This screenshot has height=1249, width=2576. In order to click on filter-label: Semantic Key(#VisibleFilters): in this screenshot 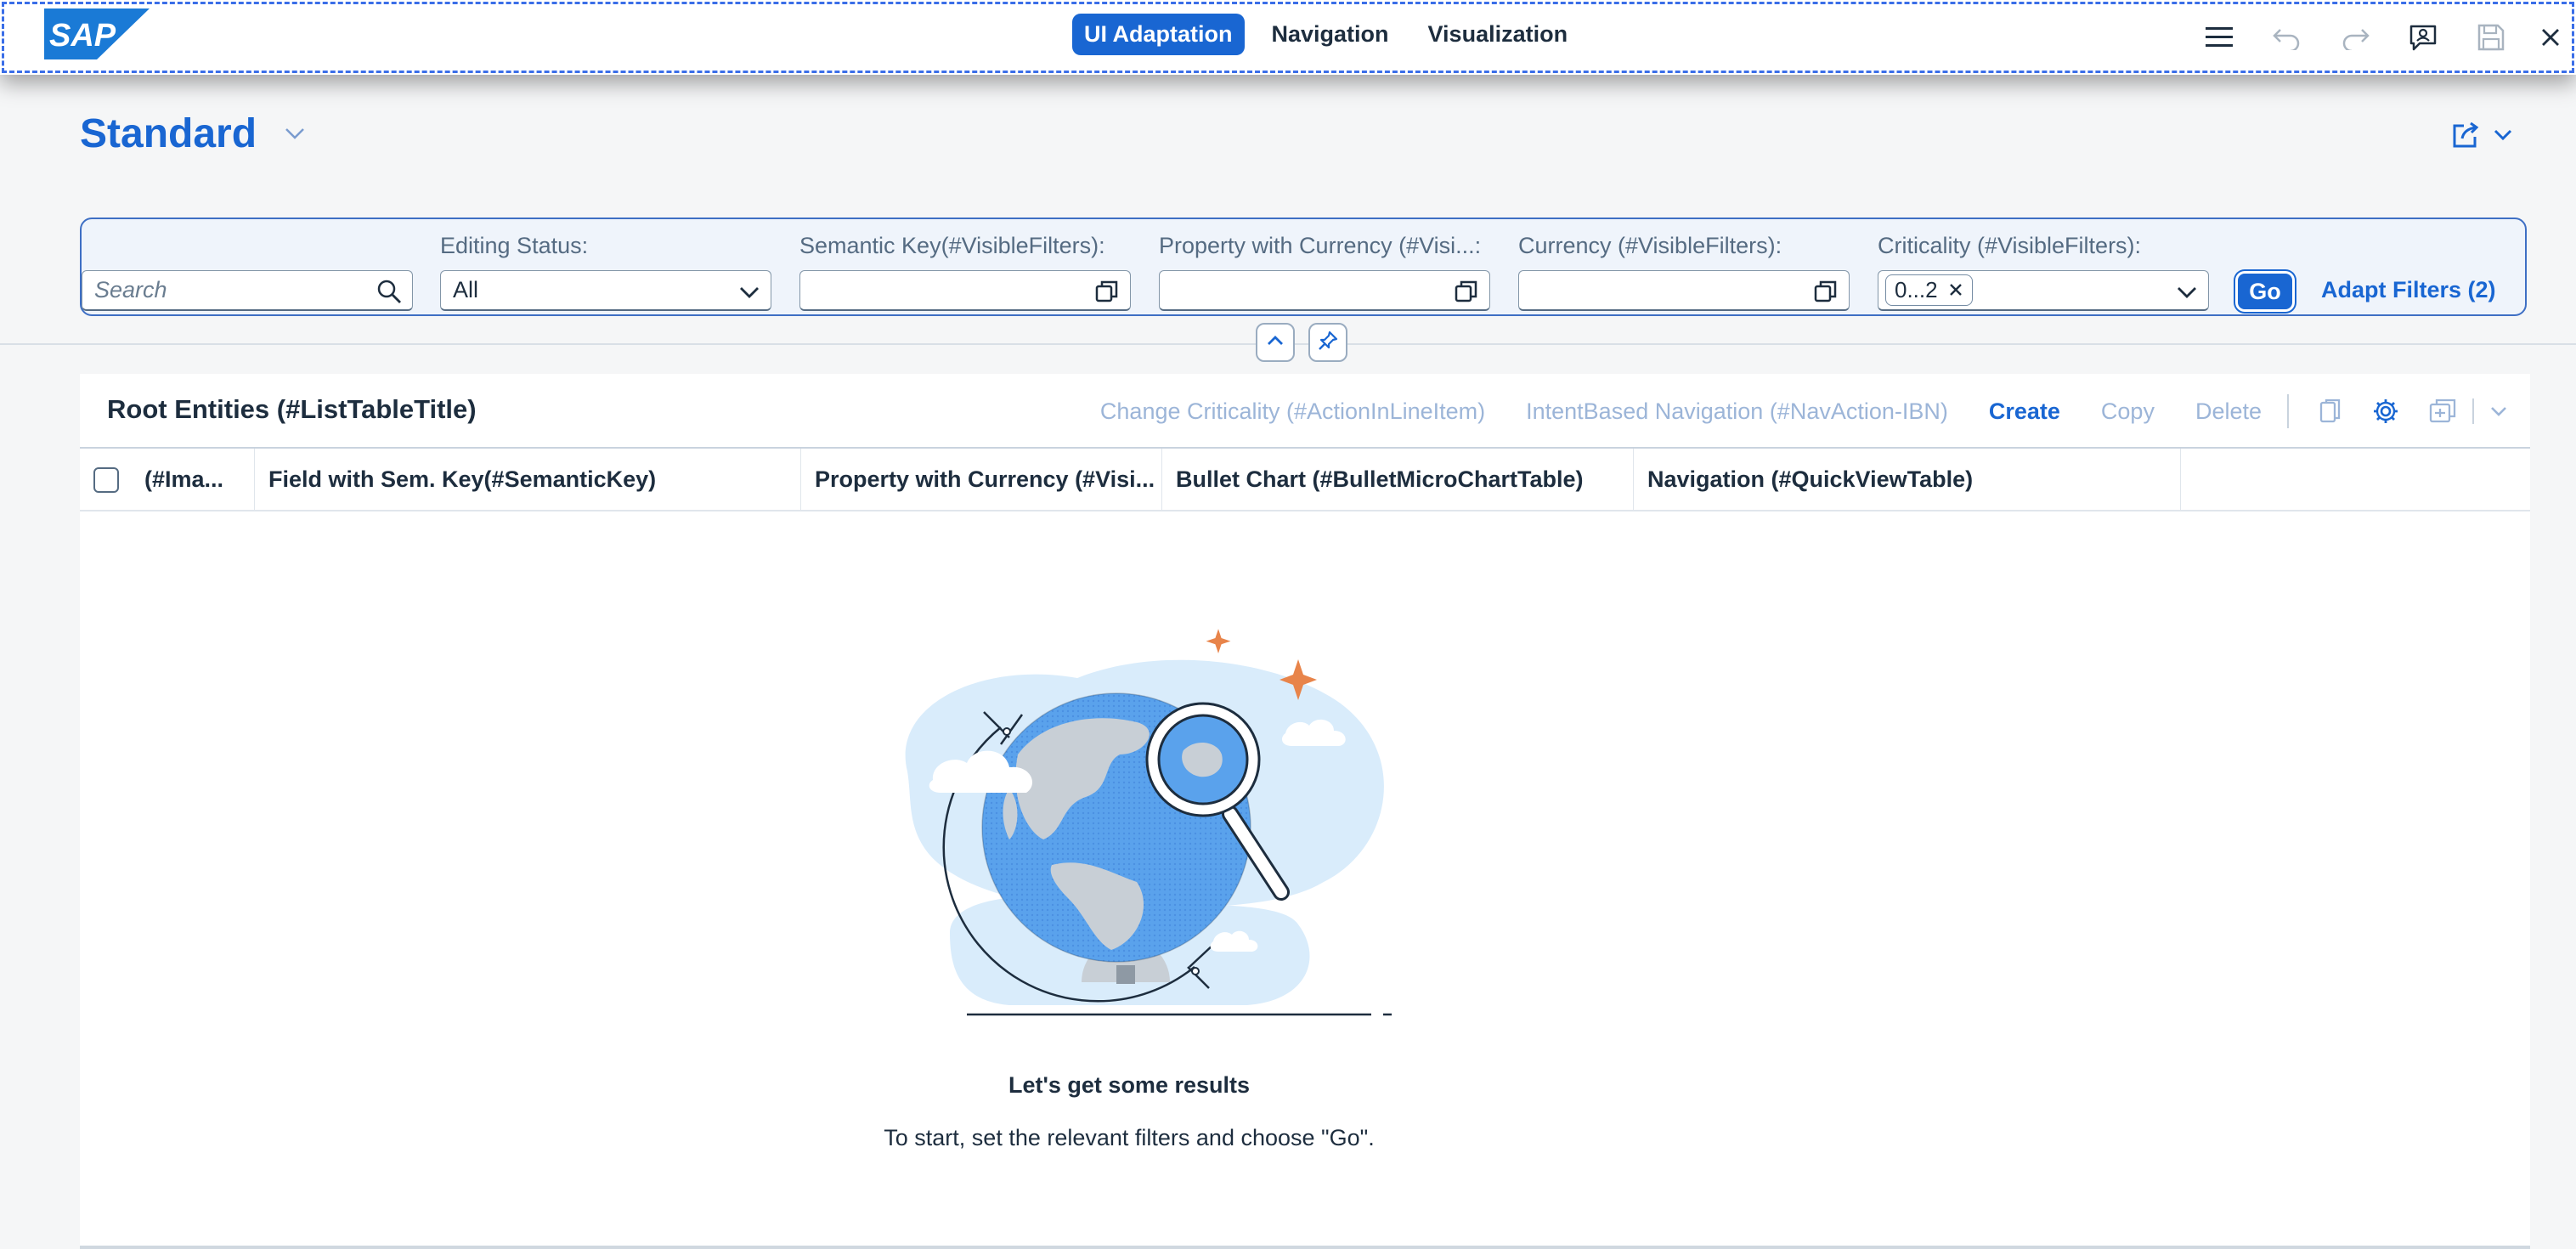, I will do `click(952, 245)`.